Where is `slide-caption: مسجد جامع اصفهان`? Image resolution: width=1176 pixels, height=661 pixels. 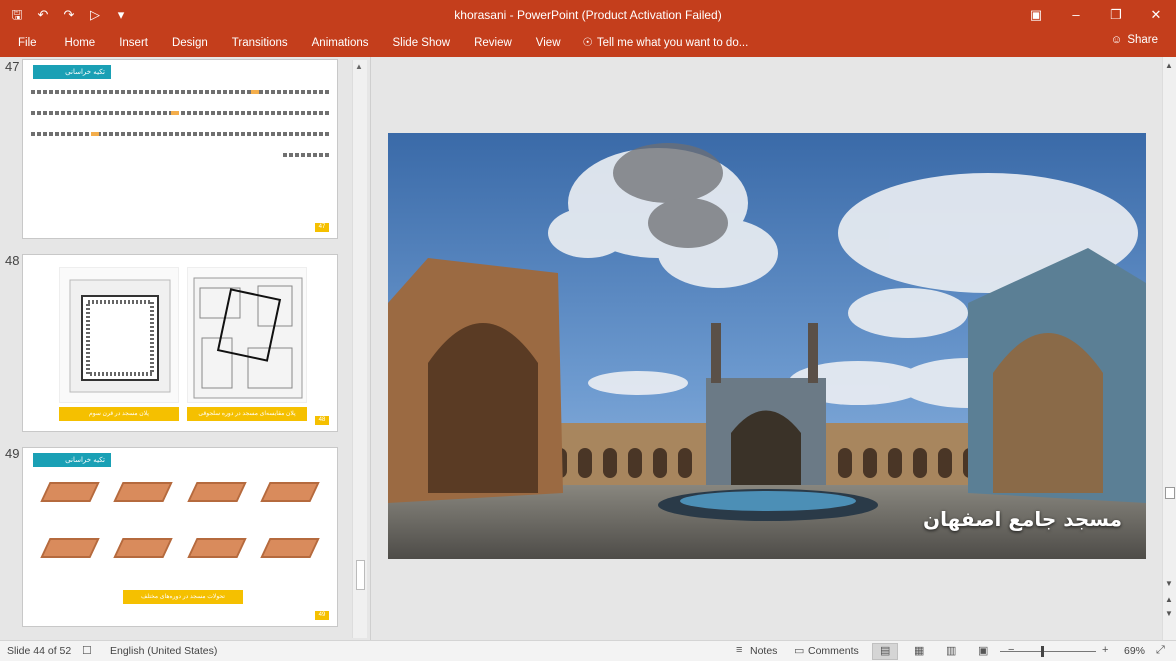 slide-caption: مسجد جامع اصفهان is located at coordinates (1022, 519).